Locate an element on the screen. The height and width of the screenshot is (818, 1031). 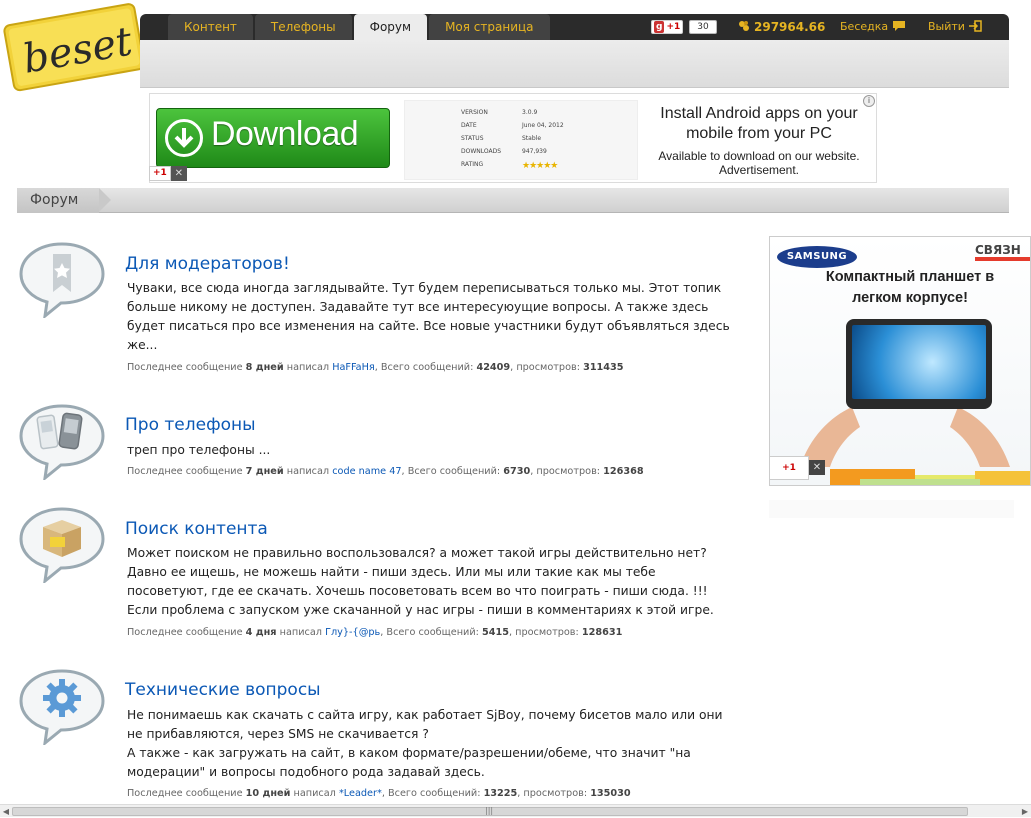
main-tabs: Контент Телефоны Форум Моя страница is located at coordinates (360, 27).